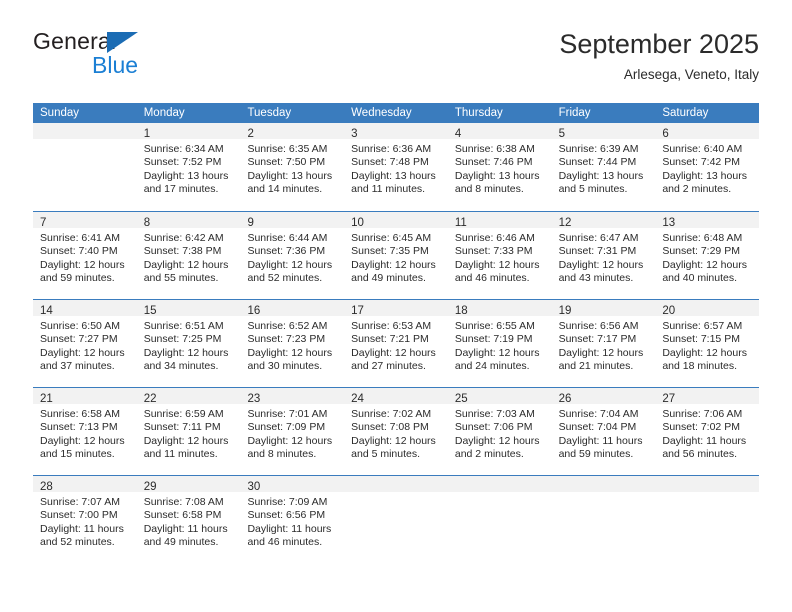 The image size is (792, 612). I want to click on sunset-text: Sunset: 7:21 PM, so click(390, 339).